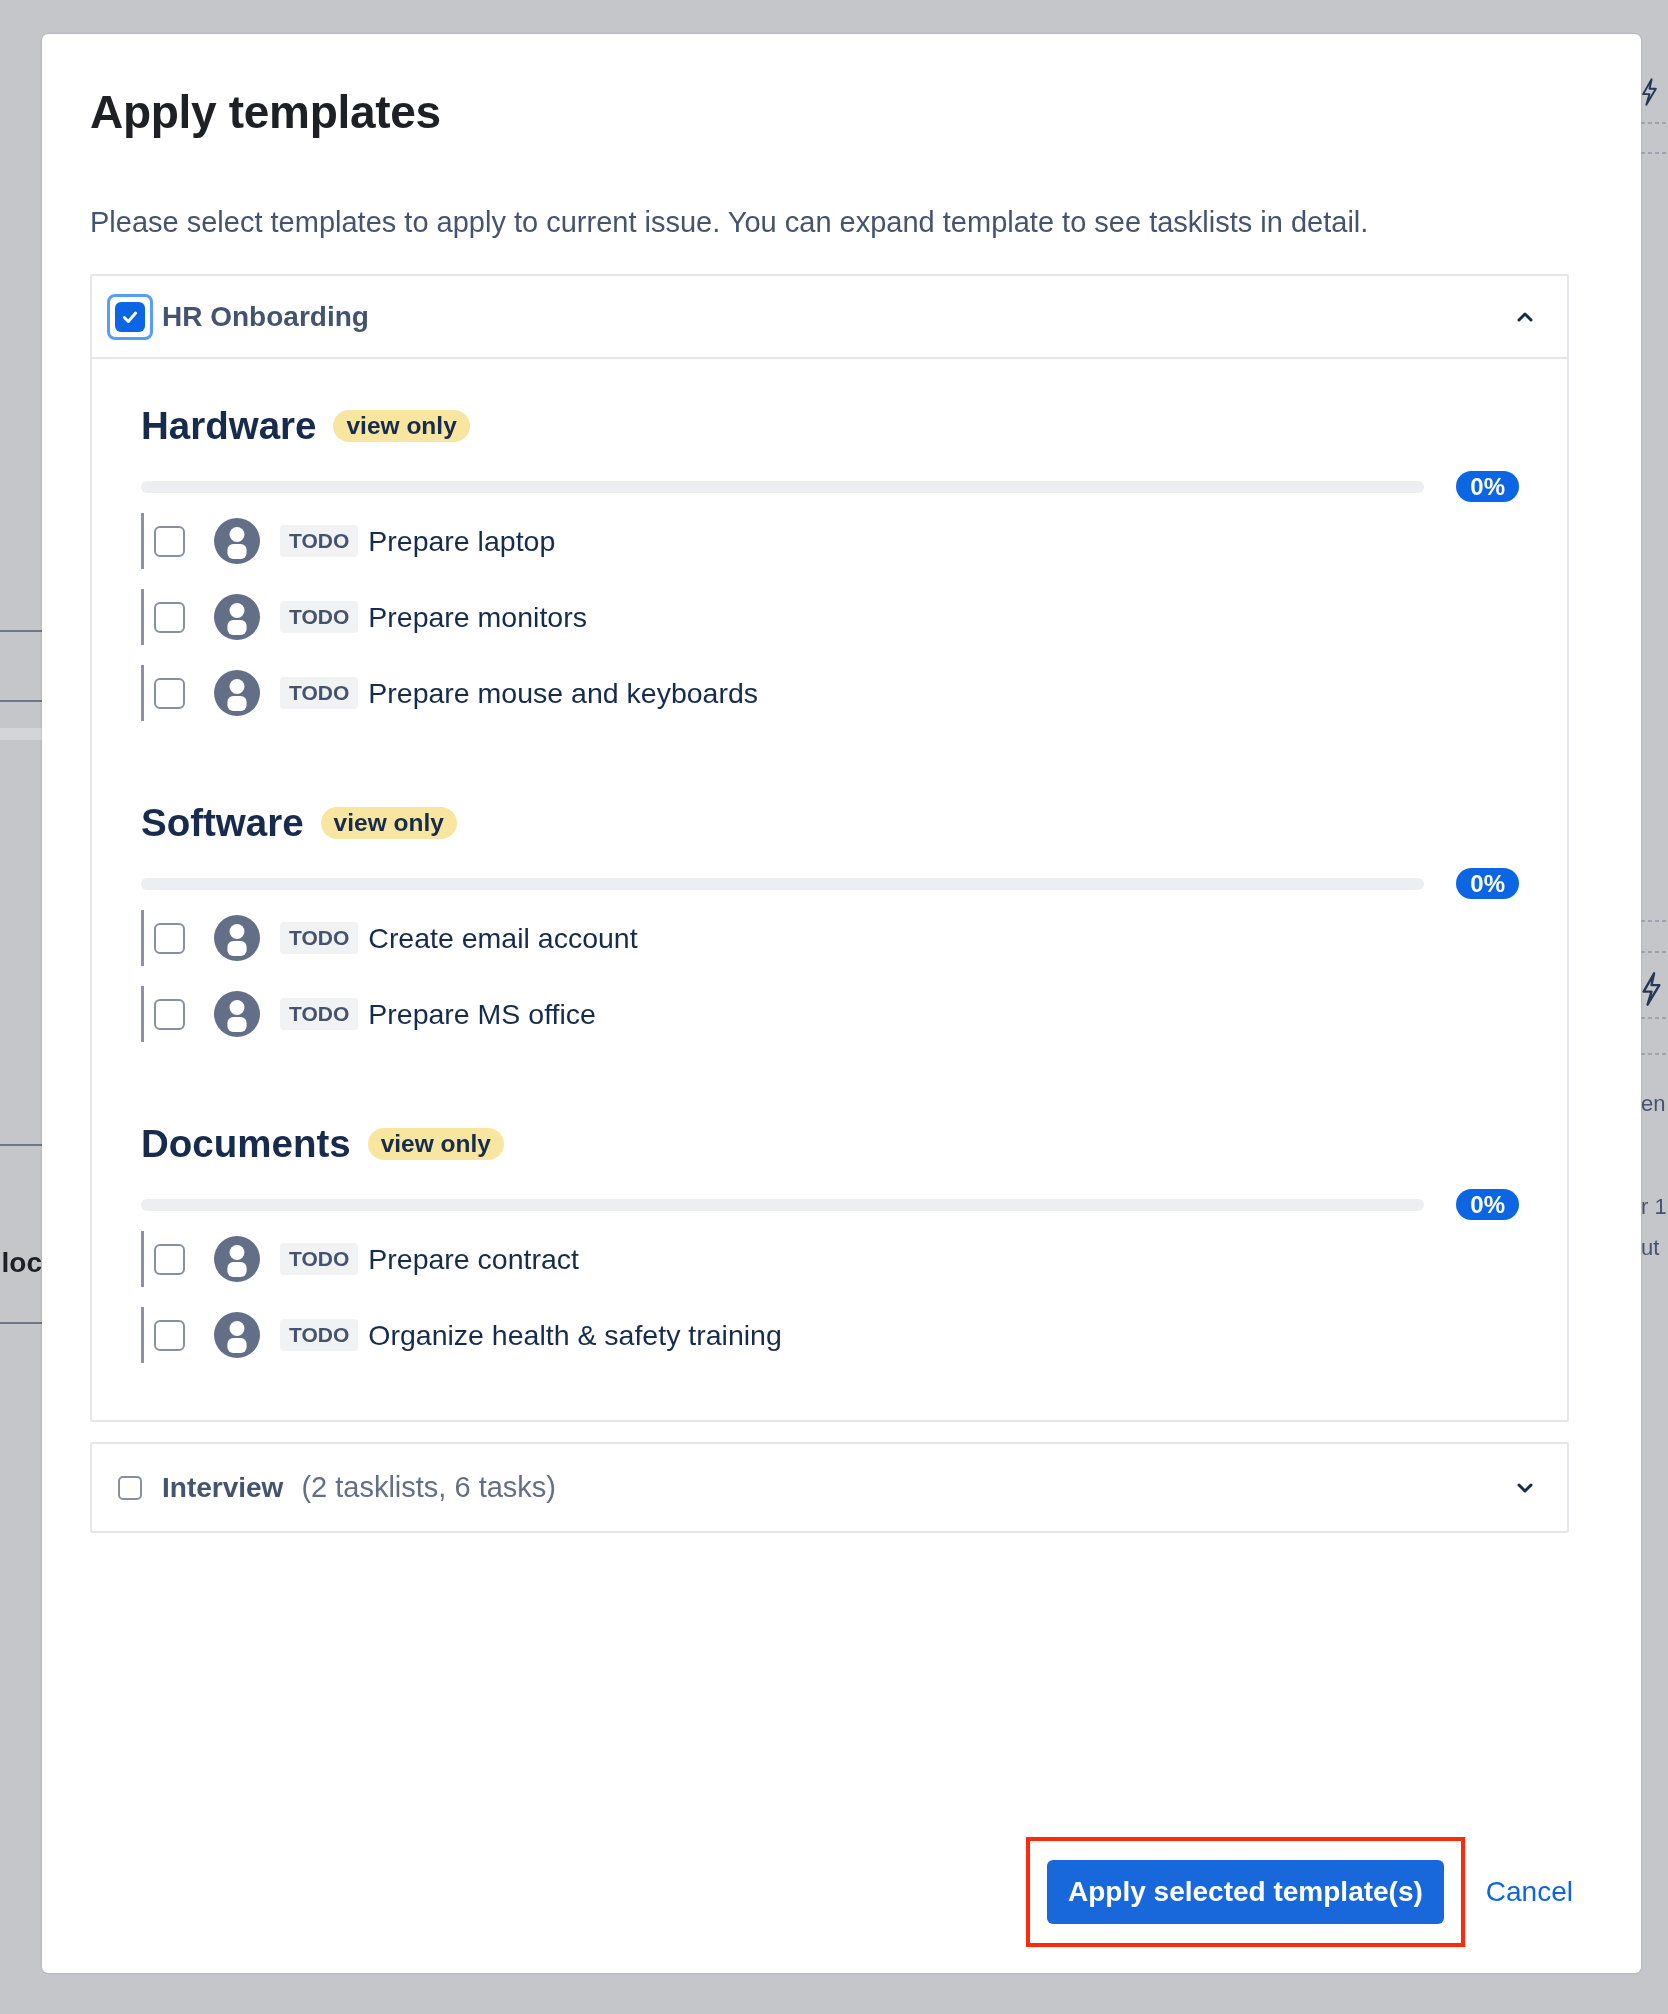 Image resolution: width=1668 pixels, height=2014 pixels. What do you see at coordinates (1525, 1487) in the screenshot?
I see `chevron-down-icon` at bounding box center [1525, 1487].